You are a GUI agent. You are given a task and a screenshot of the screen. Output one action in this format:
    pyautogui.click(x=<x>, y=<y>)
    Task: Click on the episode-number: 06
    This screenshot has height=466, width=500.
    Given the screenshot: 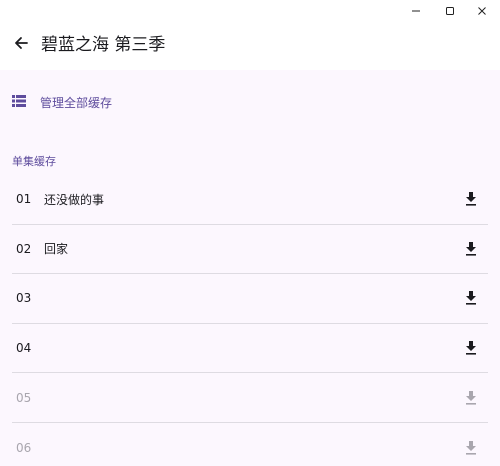 What is the action you would take?
    pyautogui.click(x=24, y=447)
    